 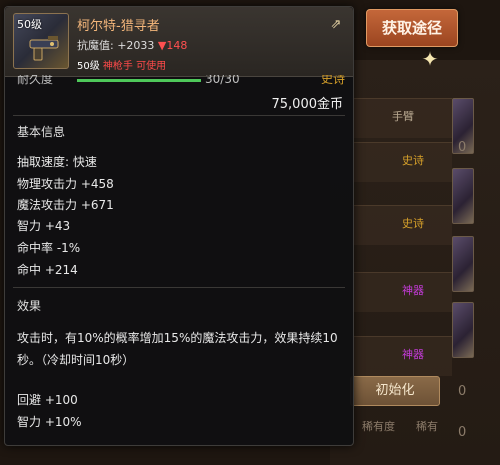 I want to click on resist-value: 抗魔值: +2033 ▼148, so click(x=132, y=45).